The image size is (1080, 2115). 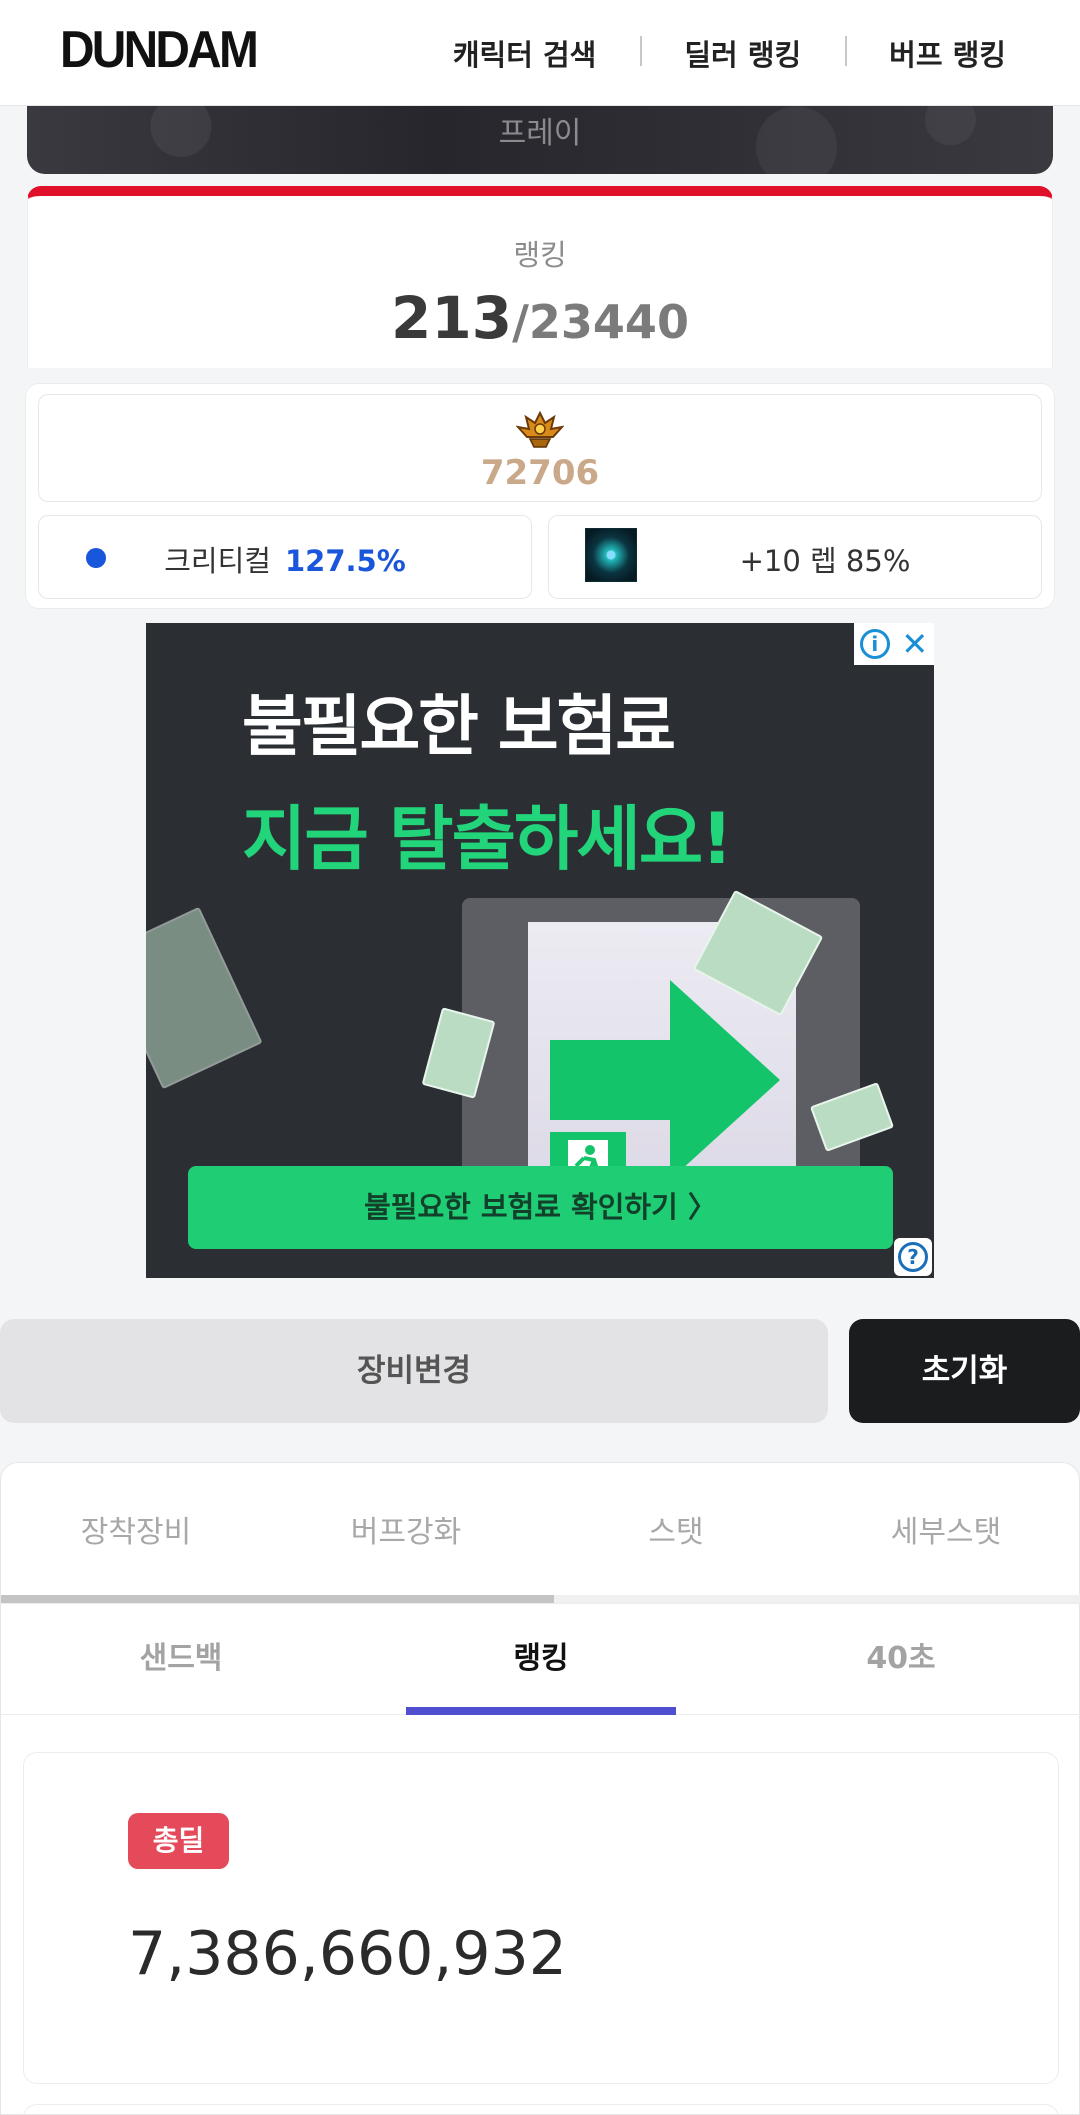 I want to click on crit-label: 크리티컬, so click(x=217, y=561).